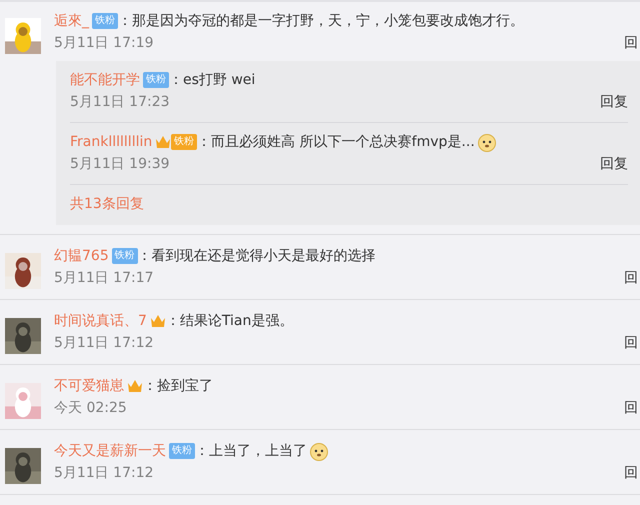 Image resolution: width=640 pixels, height=505 pixels. Describe the element at coordinates (104, 278) in the screenshot. I see `comment-time: 5月11日 17:17` at that location.